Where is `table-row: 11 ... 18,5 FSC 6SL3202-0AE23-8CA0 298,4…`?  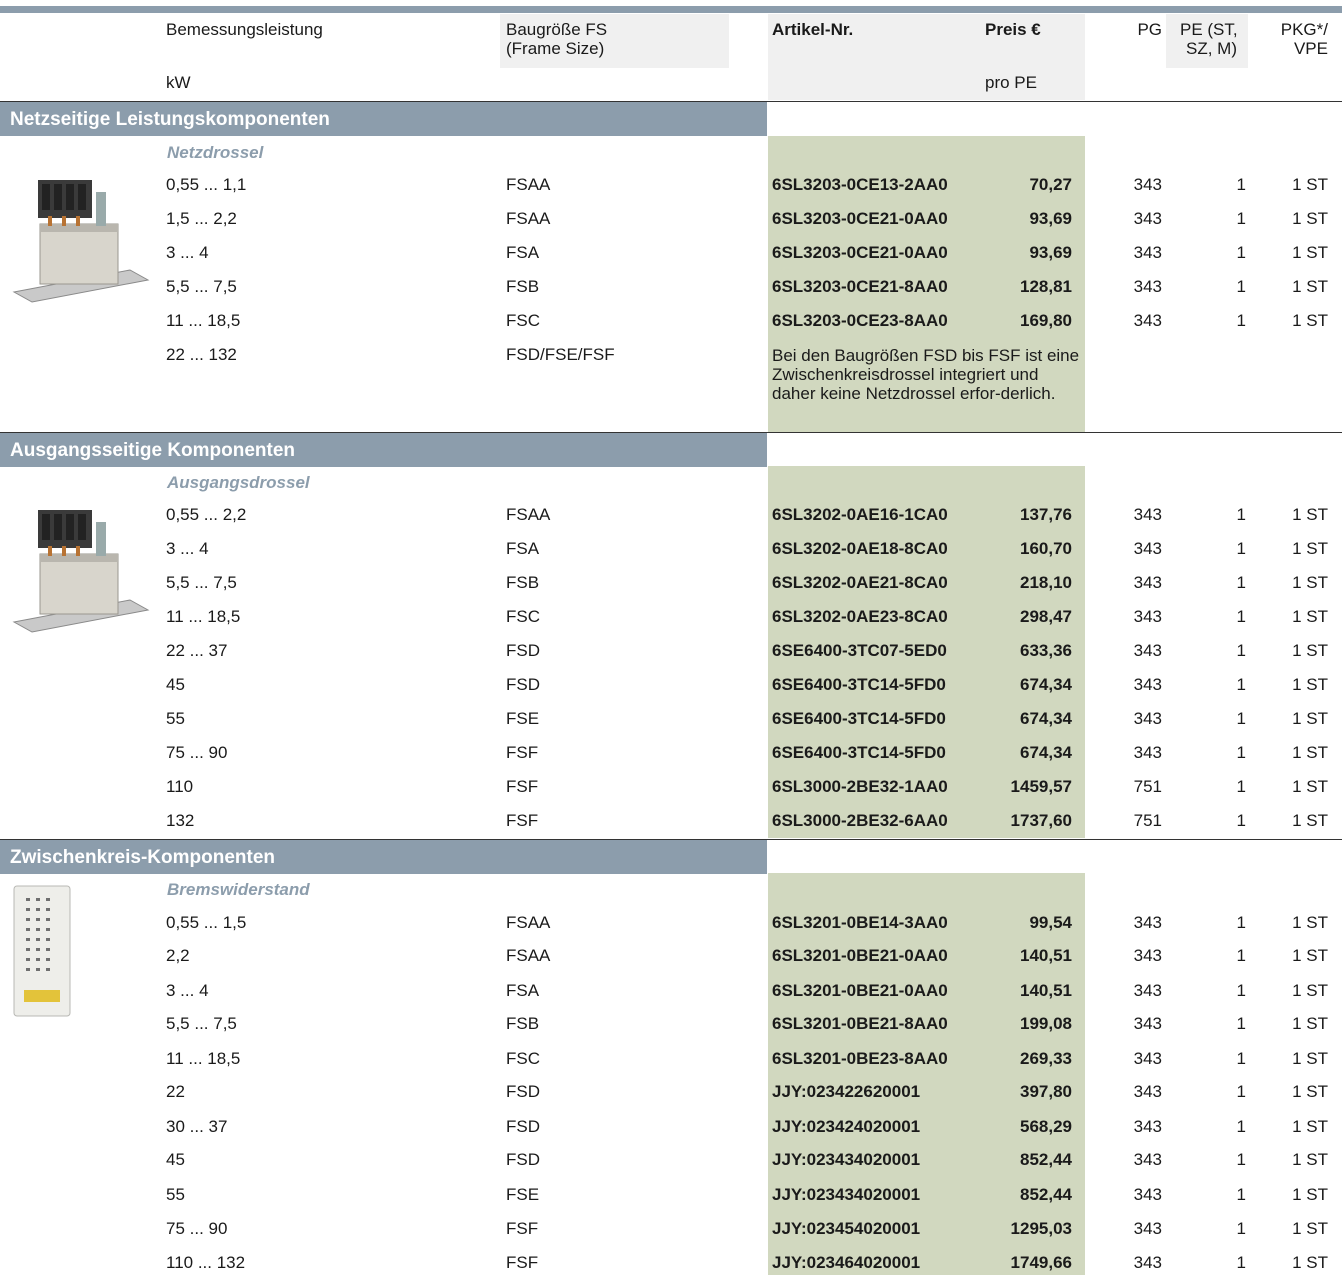 table-row: 11 ... 18,5 FSC 6SL3202-0AE23-8CA0 298,4… is located at coordinates (671, 617).